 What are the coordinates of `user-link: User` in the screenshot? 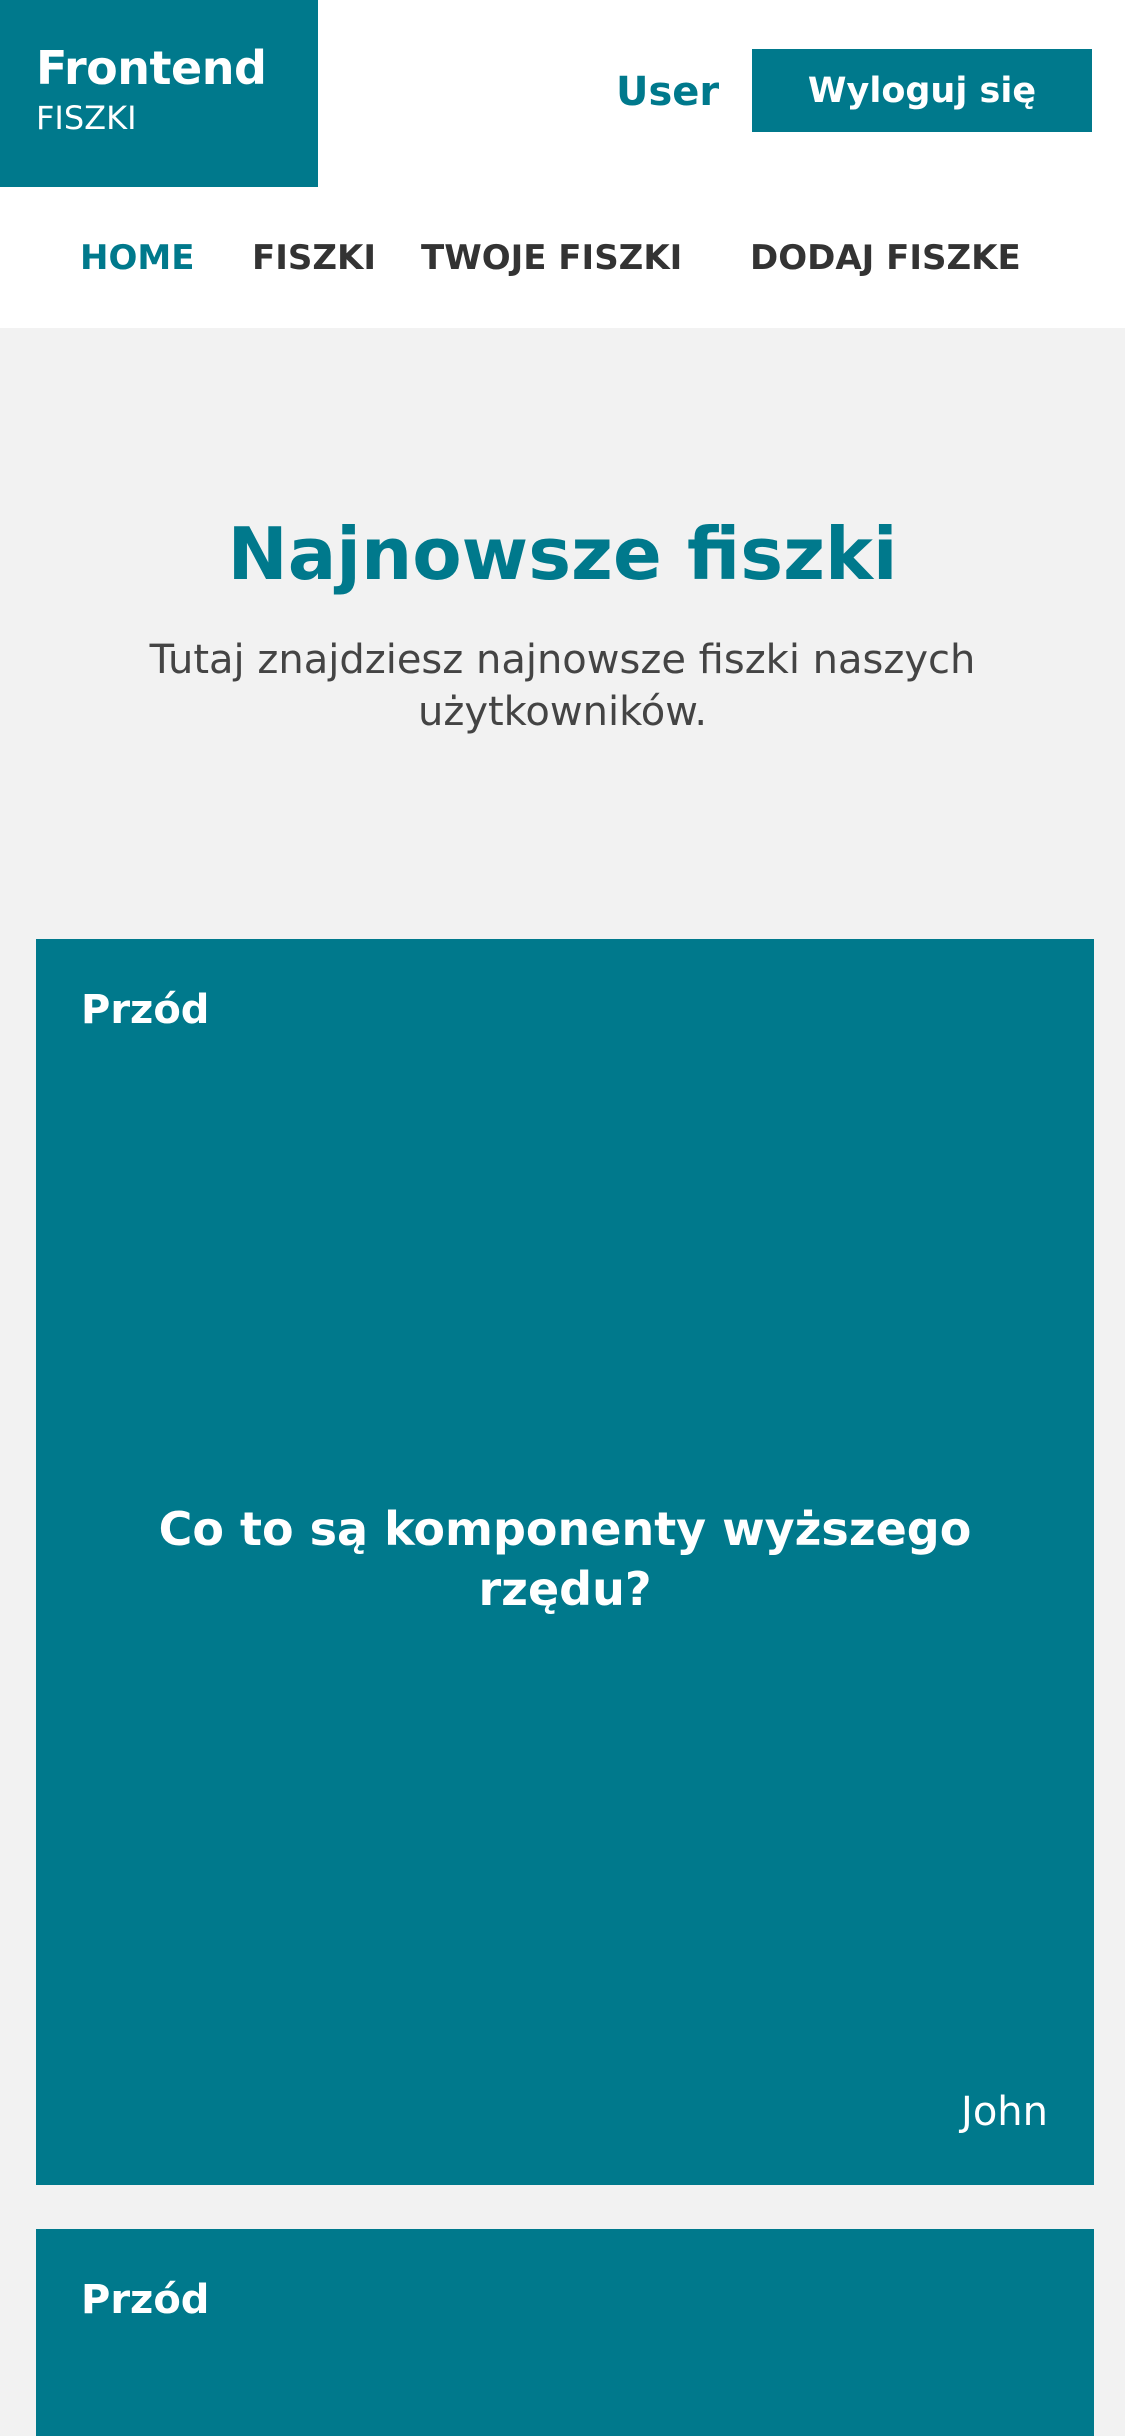 It's located at (667, 92).